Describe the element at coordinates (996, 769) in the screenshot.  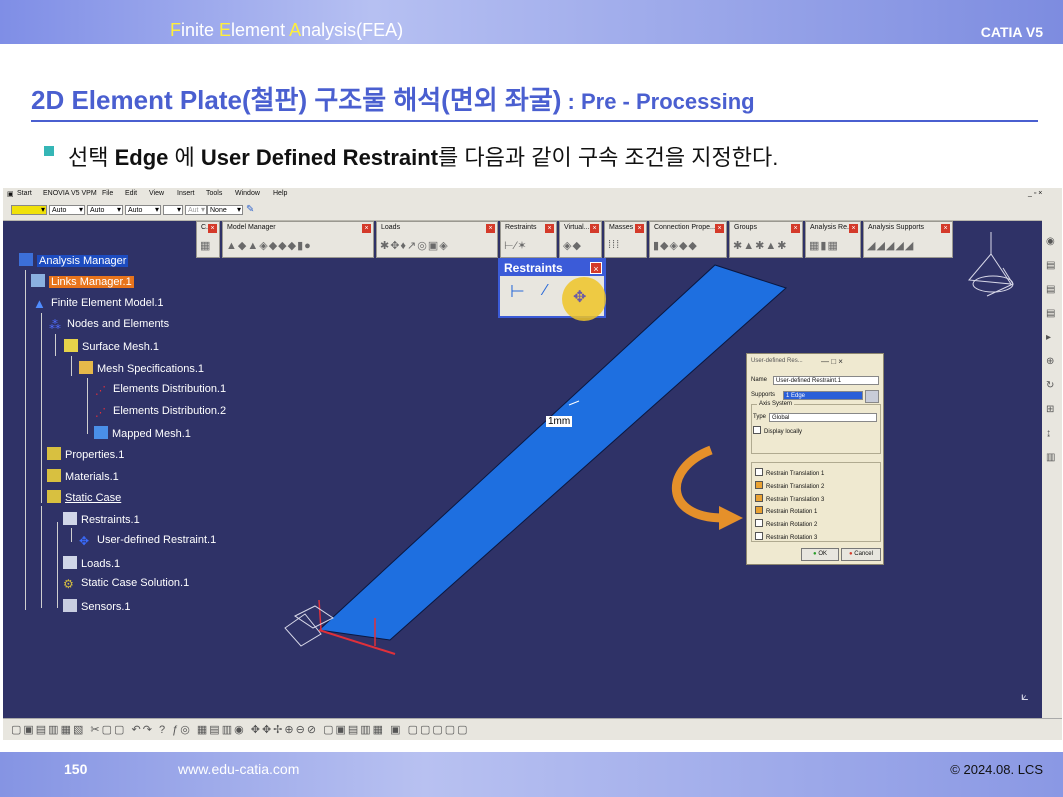
I see `footer-copyright: © 2024.08. LCS` at that location.